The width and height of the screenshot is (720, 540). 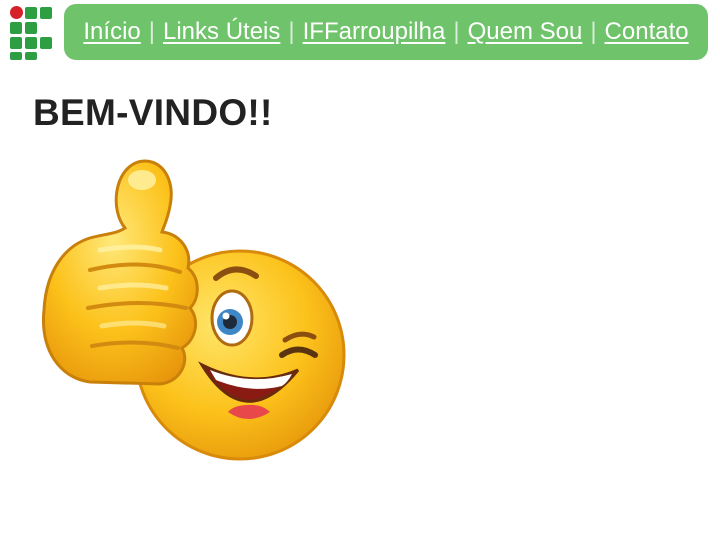 What do you see at coordinates (525, 32) in the screenshot?
I see `nav-link-quem-sou: Quem Sou` at bounding box center [525, 32].